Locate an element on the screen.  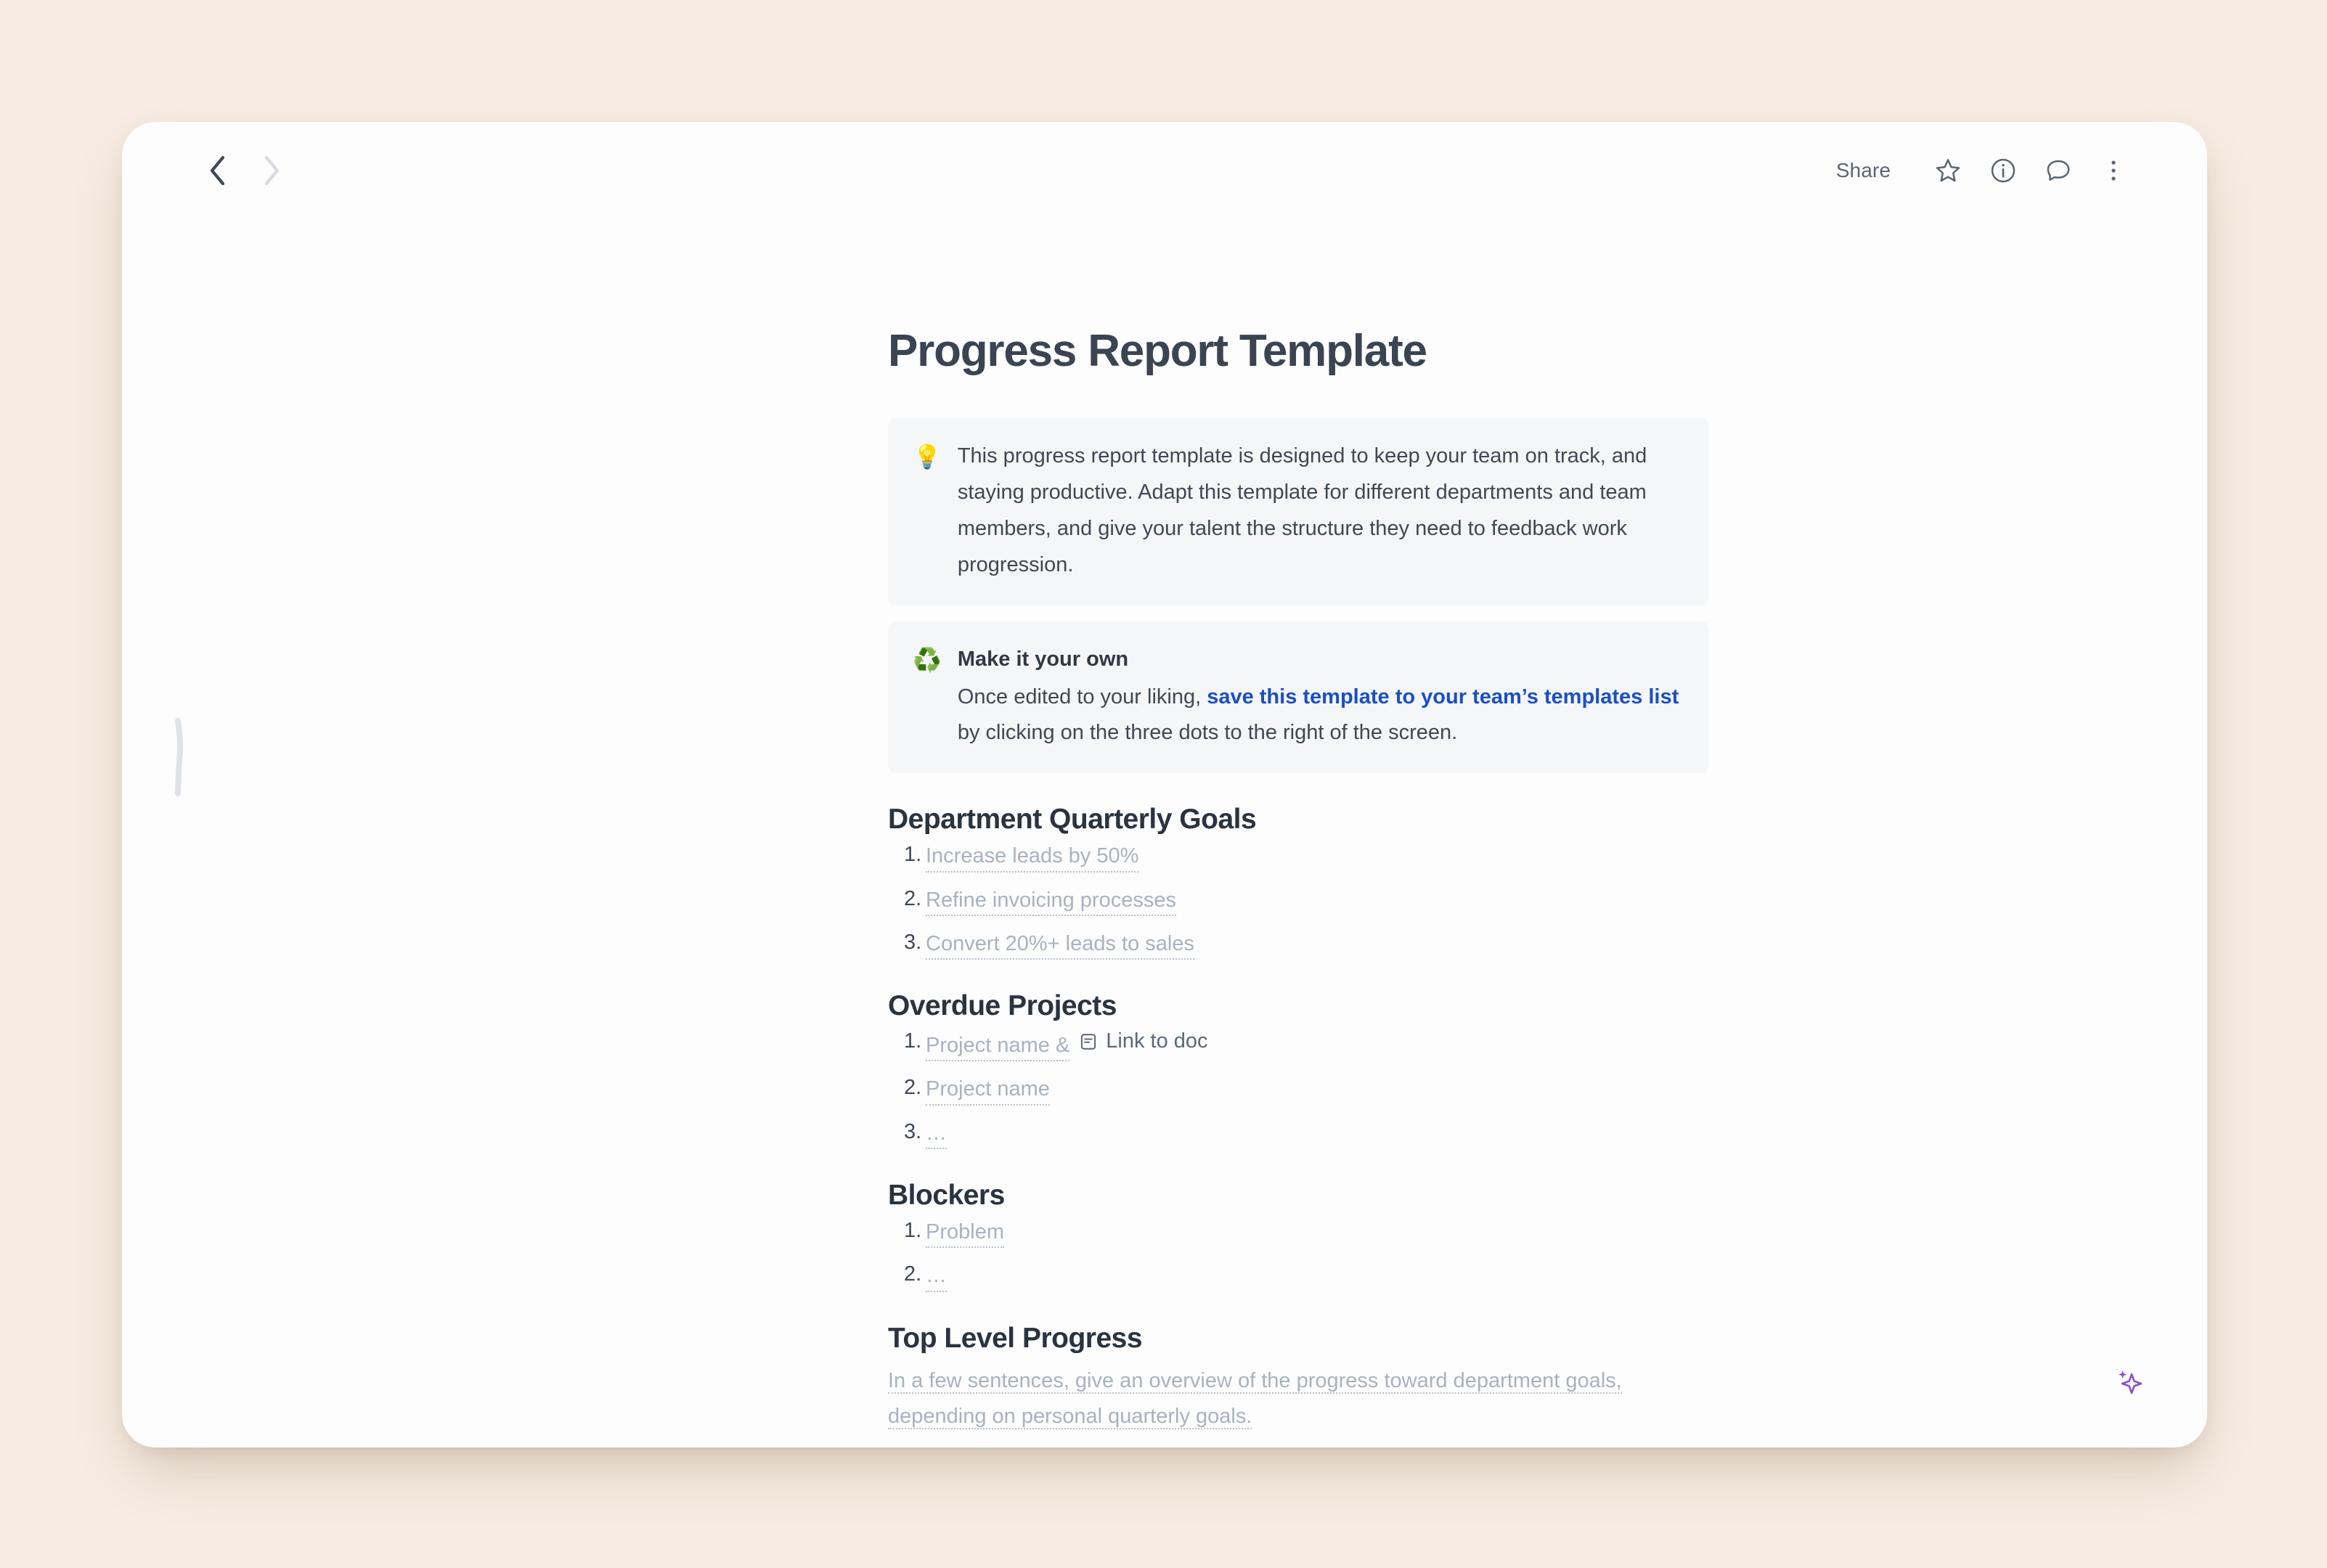
link-to-doc-label: Link to doc is located at coordinates (1157, 1041).